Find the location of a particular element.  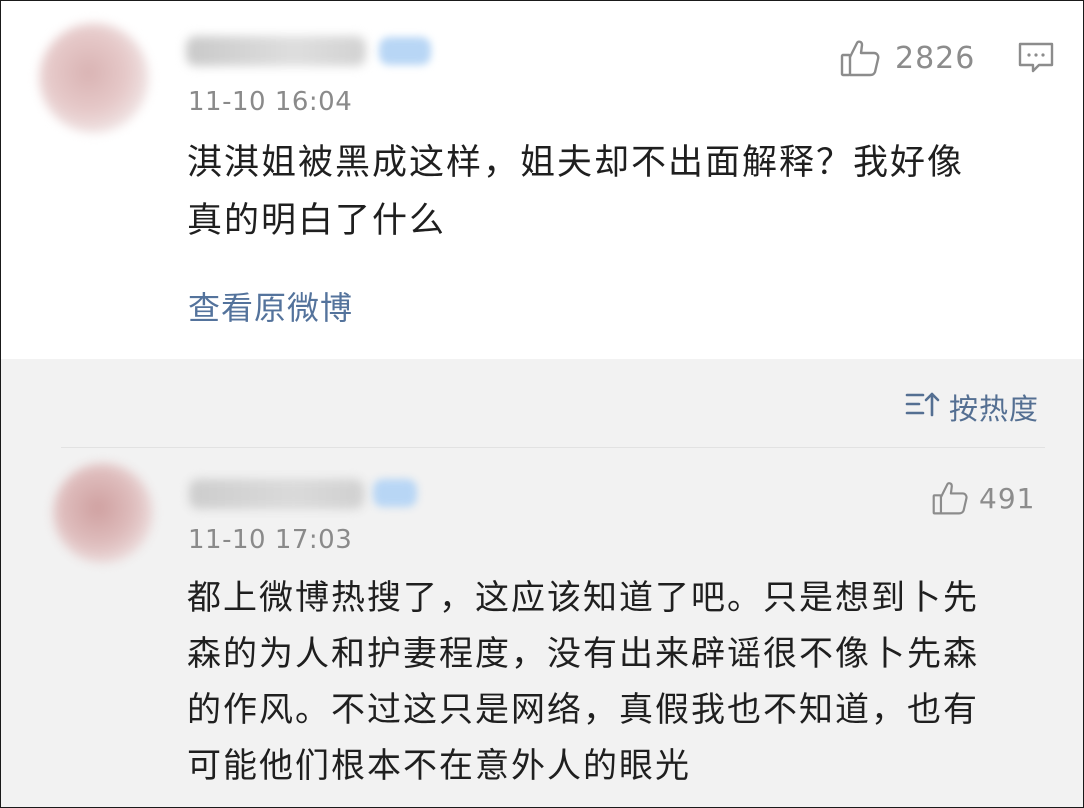

like-button: 2826 is located at coordinates (907, 58).